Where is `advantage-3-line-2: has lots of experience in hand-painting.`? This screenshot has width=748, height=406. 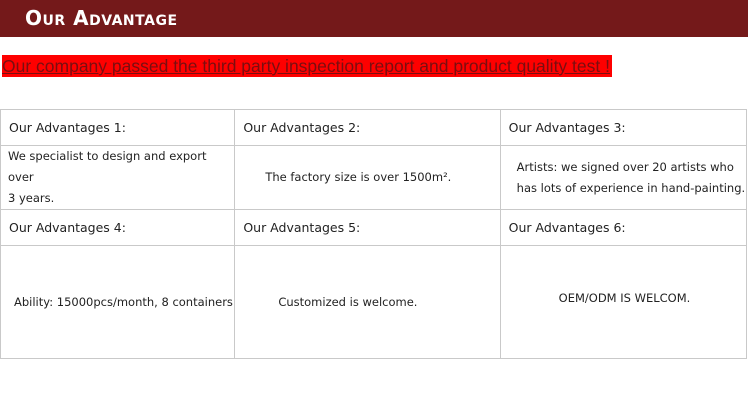 advantage-3-line-2: has lots of experience in hand-painting. is located at coordinates (631, 187).